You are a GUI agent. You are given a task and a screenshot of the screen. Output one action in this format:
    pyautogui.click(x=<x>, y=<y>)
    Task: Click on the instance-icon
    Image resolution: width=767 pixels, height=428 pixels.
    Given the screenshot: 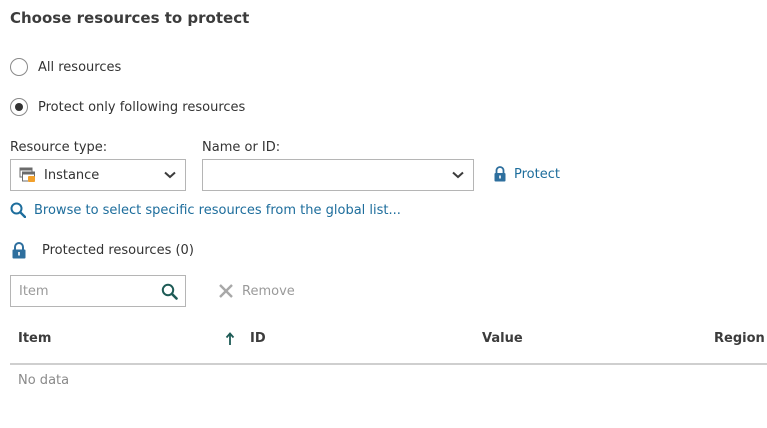 What is the action you would take?
    pyautogui.click(x=28, y=175)
    